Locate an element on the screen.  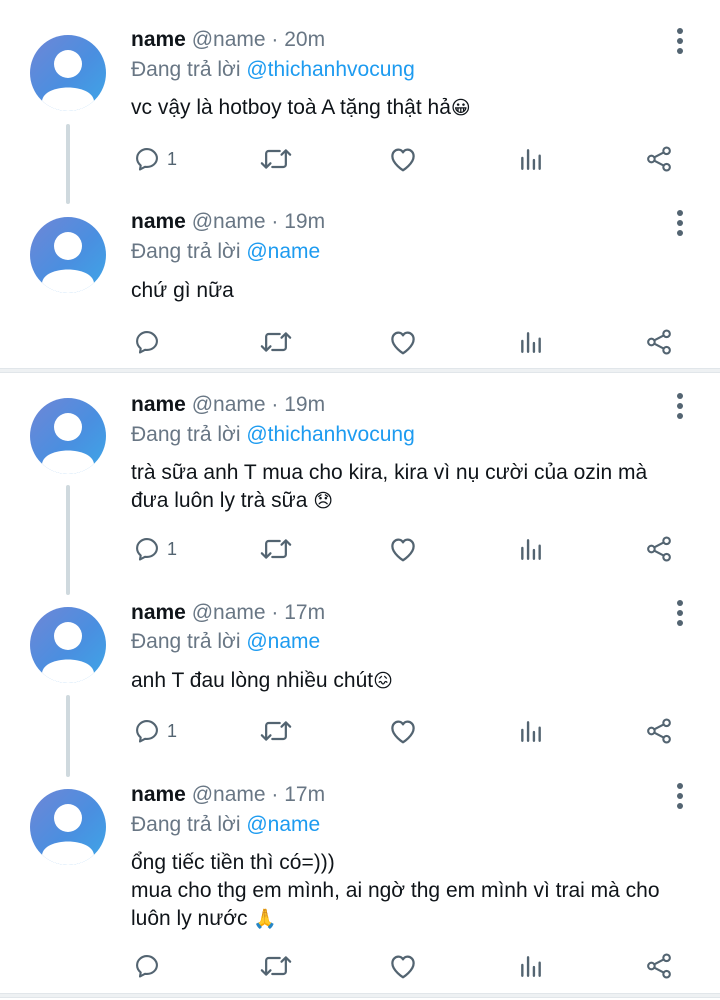
tweet-text-content: anh T đau lòng nhiều chút is located at coordinates (252, 680).